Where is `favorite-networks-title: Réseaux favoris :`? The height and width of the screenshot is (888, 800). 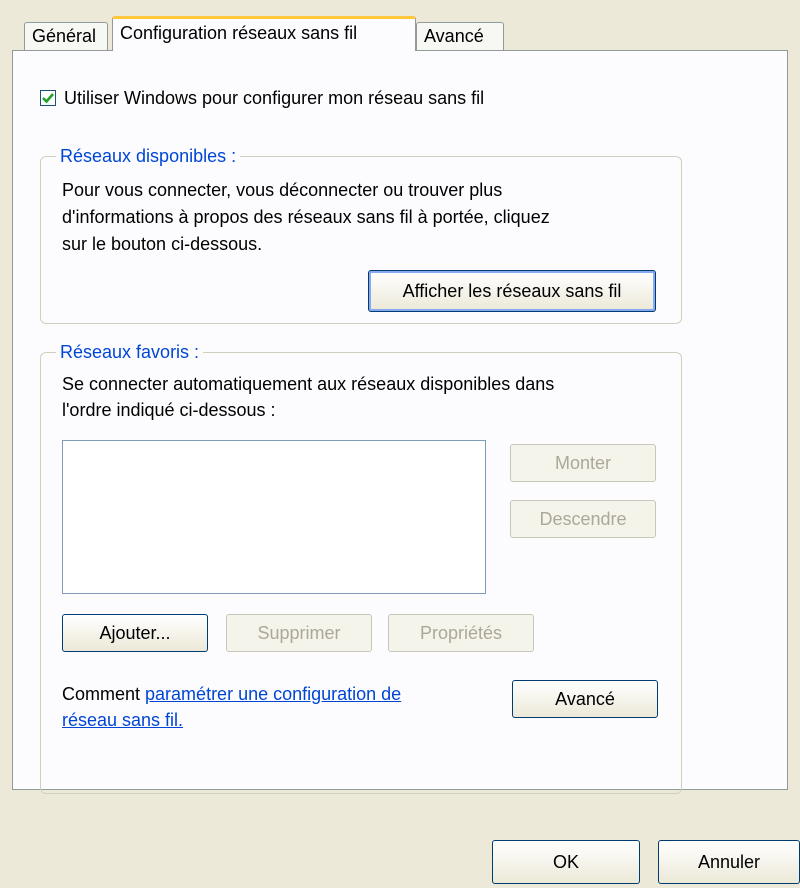
favorite-networks-title: Réseaux favoris : is located at coordinates (130, 352).